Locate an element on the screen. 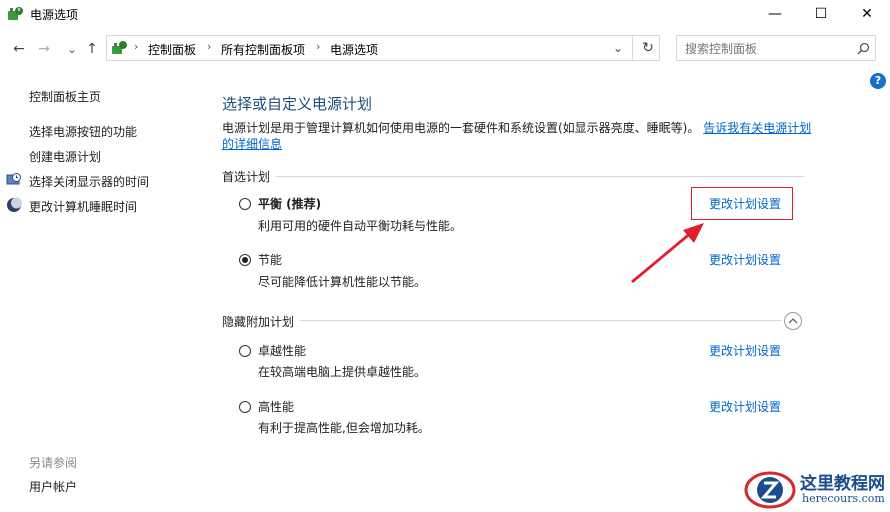 Image resolution: width=890 pixels, height=512 pixels. sidebar-item-sleep-time: 更改计算机睡眠时间 is located at coordinates (83, 206).